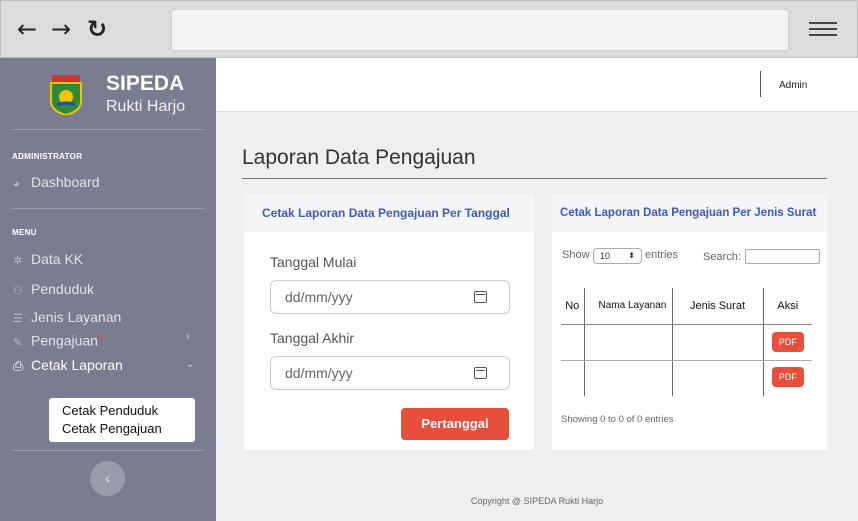 The image size is (858, 521). What do you see at coordinates (537, 85) in the screenshot?
I see `topbar: Admin` at bounding box center [537, 85].